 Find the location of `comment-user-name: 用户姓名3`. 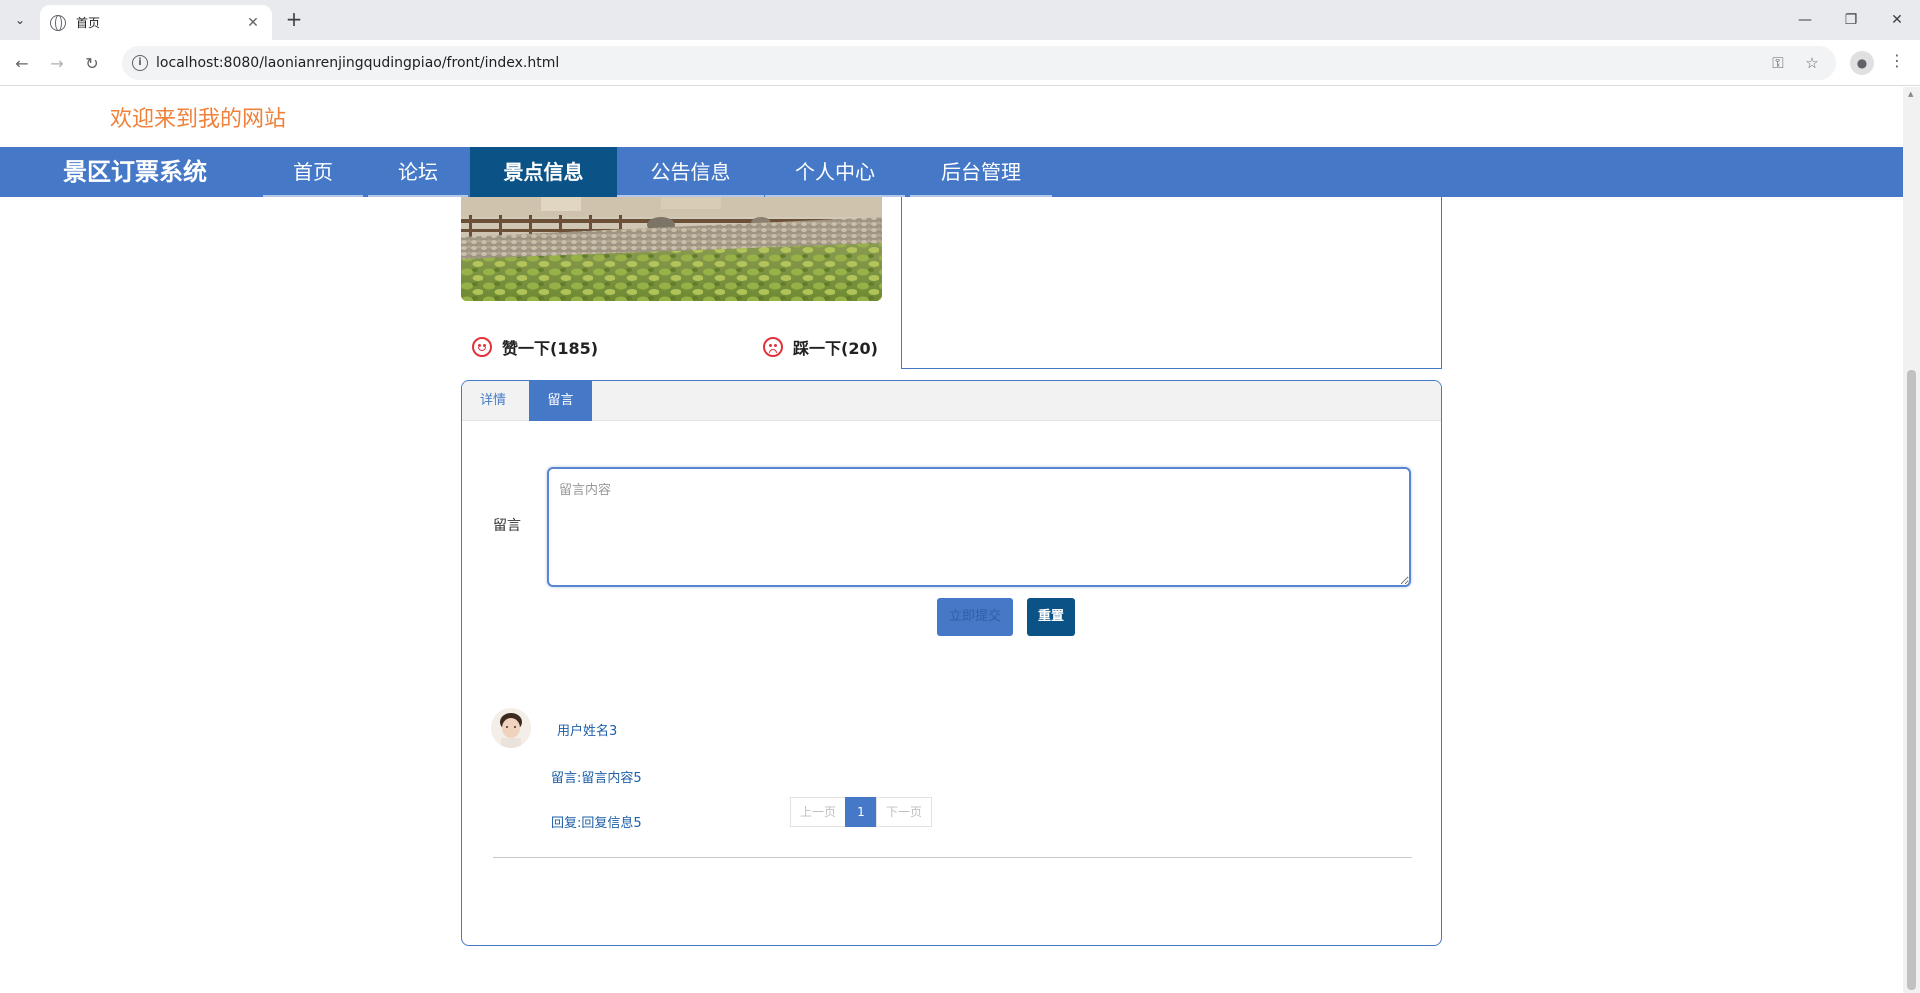

comment-user-name: 用户姓名3 is located at coordinates (587, 731).